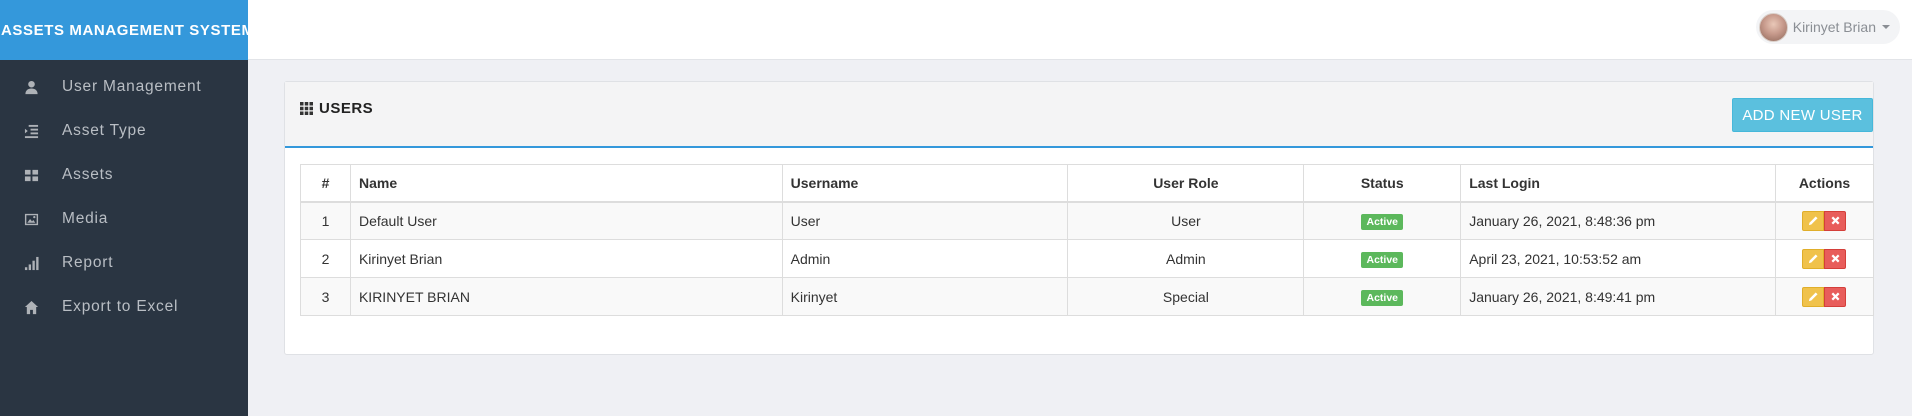 This screenshot has width=1912, height=416. What do you see at coordinates (1080, 30) in the screenshot?
I see `top-bar: Kirinyet Brian` at bounding box center [1080, 30].